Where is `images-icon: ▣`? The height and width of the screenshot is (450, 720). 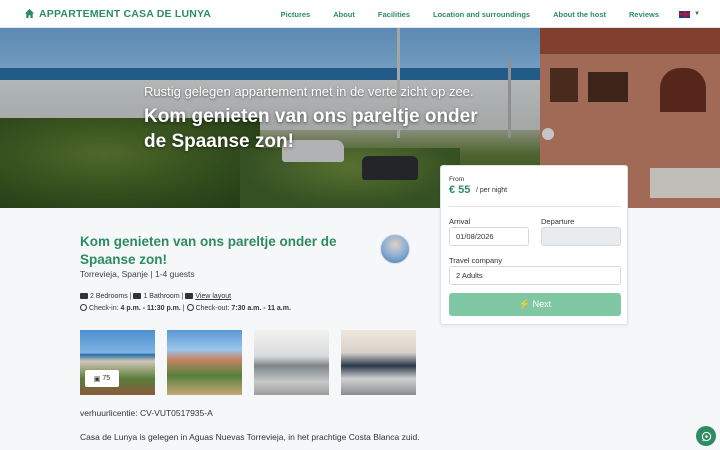
images-icon: ▣ is located at coordinates (97, 379).